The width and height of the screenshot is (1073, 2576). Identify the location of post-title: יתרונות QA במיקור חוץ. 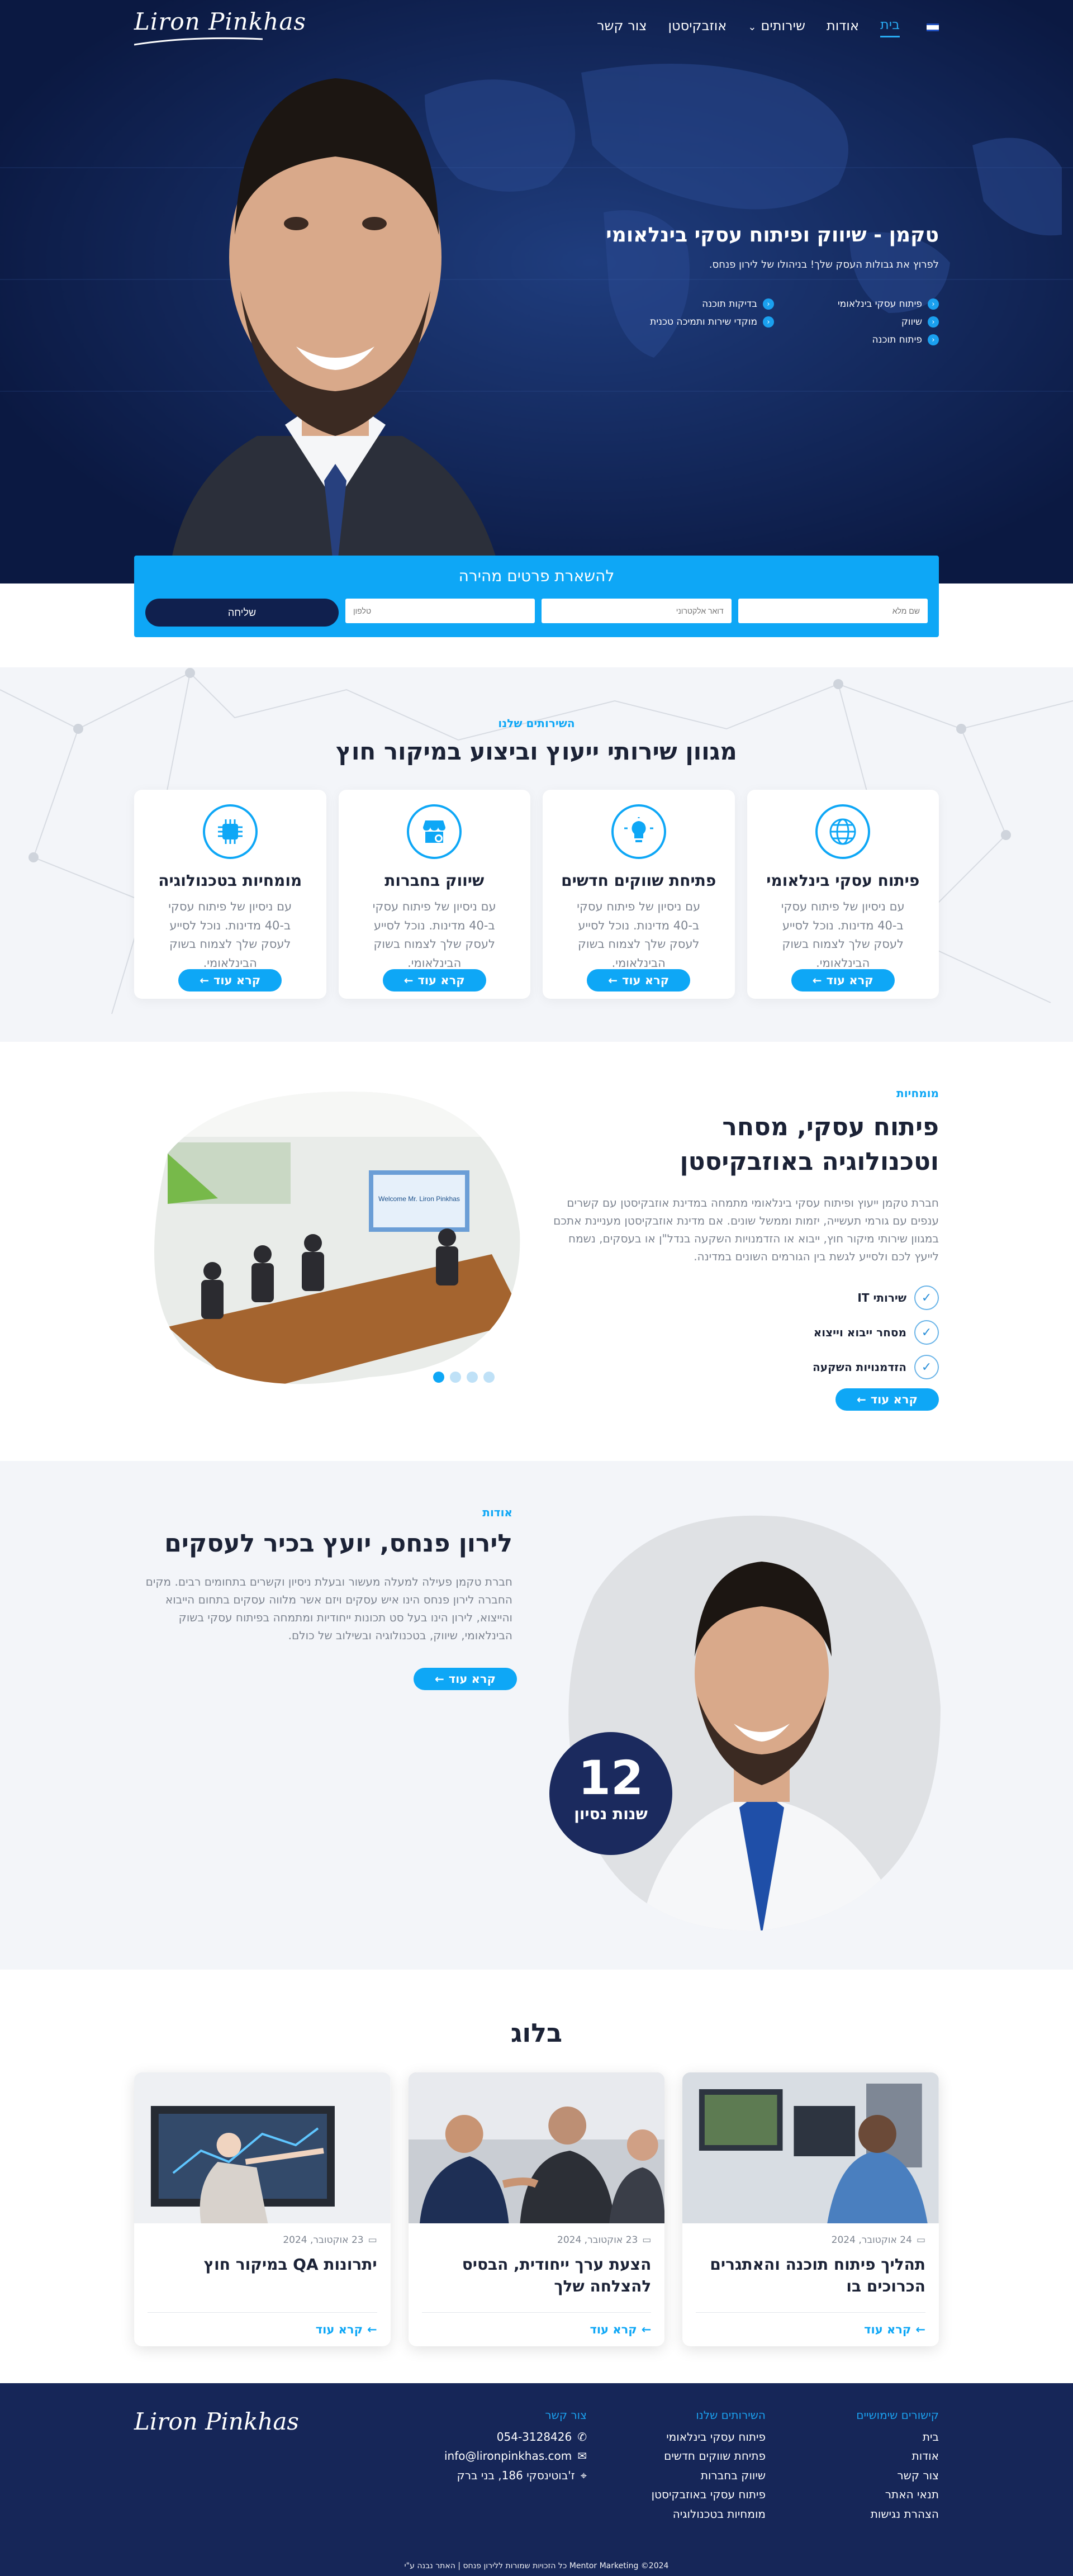
(262, 2260).